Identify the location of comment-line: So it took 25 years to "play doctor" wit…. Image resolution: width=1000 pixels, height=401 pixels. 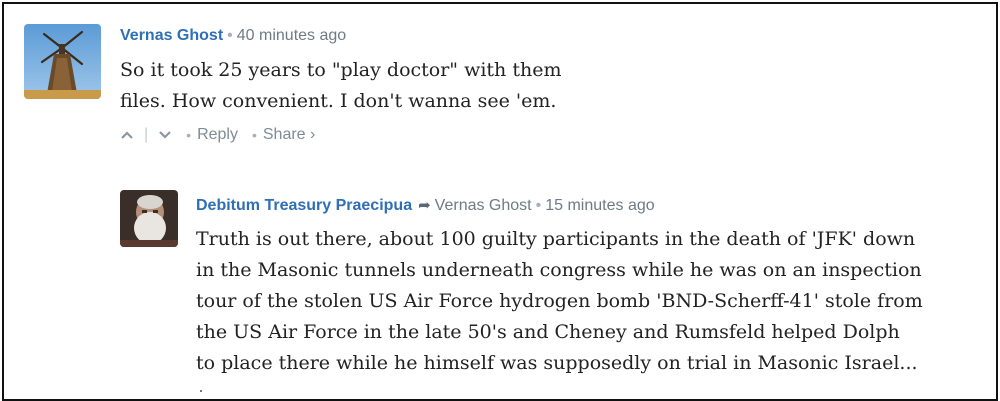
(341, 70).